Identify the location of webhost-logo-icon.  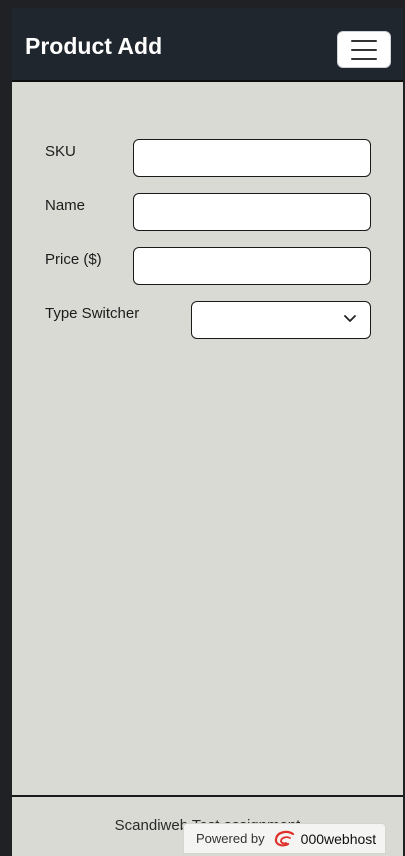
(284, 838).